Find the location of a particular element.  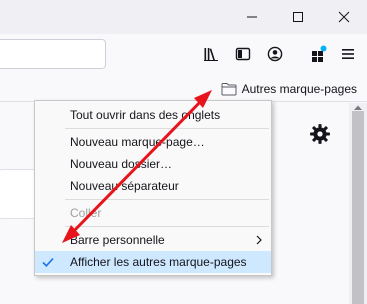

menu-item-label: Barre personnelle is located at coordinates (117, 240).